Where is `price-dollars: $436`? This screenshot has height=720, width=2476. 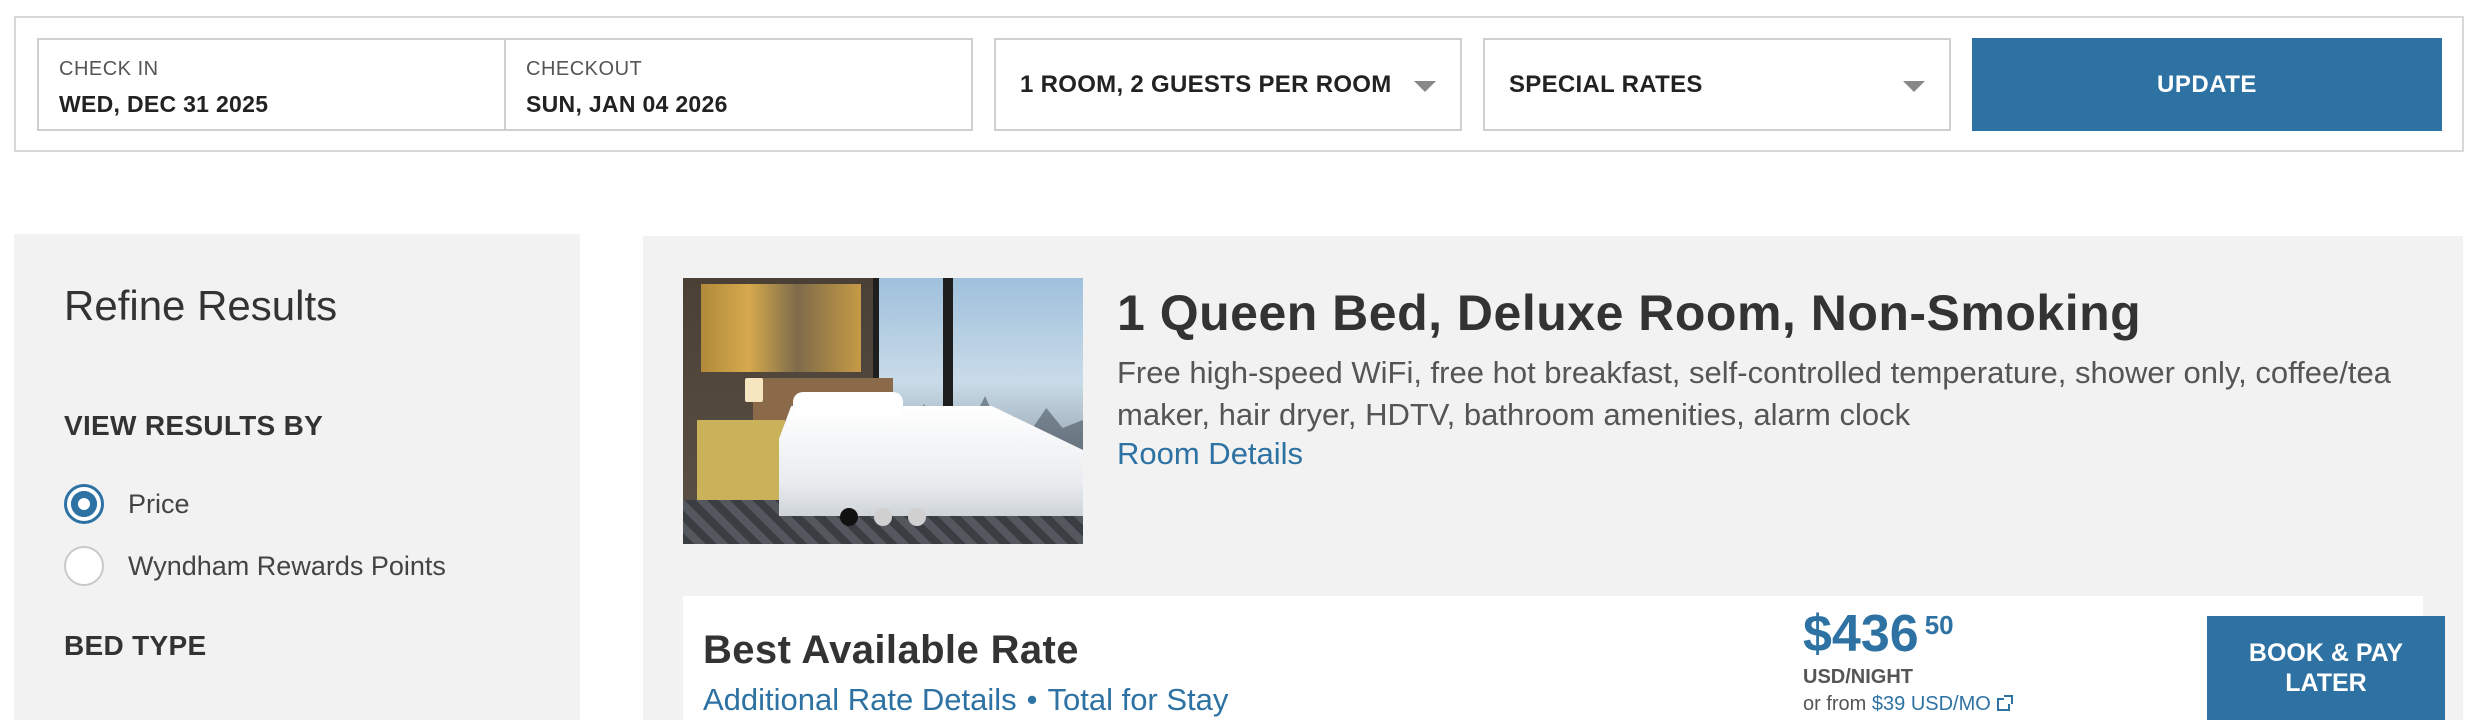
price-dollars: $436 is located at coordinates (1861, 634).